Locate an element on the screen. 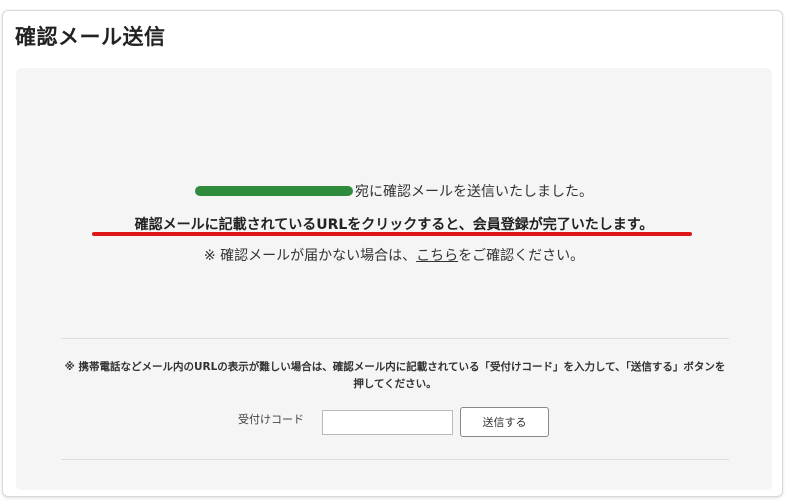 The height and width of the screenshot is (504, 790). not-received-suffix: をご確認ください。 is located at coordinates (521, 256).